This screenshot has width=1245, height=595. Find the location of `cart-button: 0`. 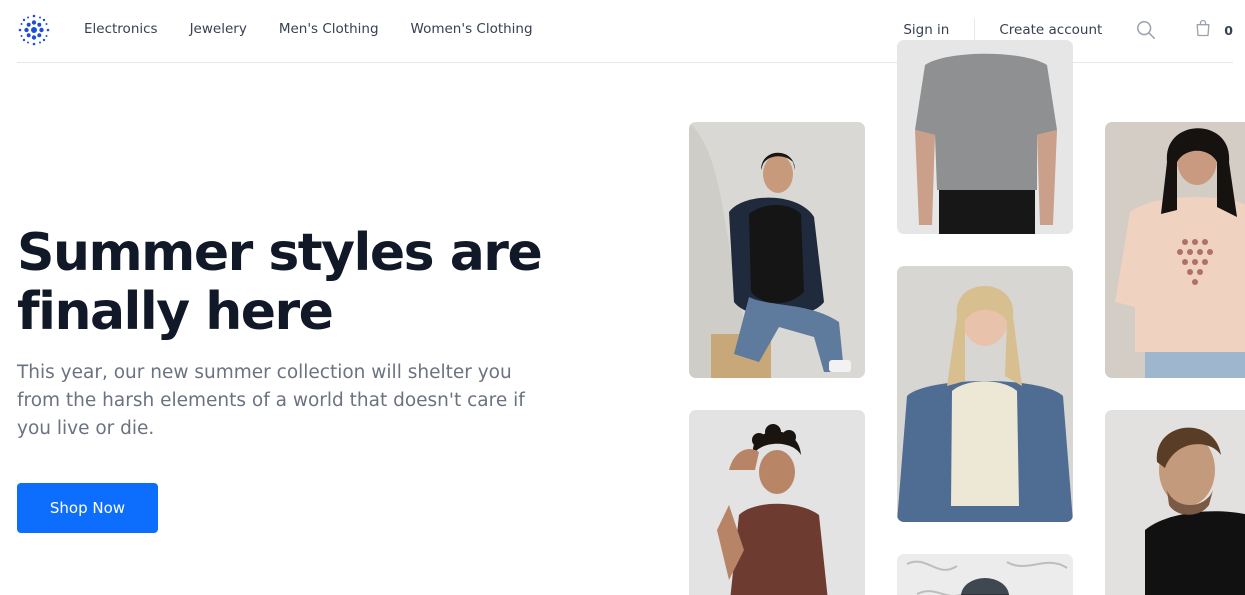

cart-button: 0 is located at coordinates (1213, 30).